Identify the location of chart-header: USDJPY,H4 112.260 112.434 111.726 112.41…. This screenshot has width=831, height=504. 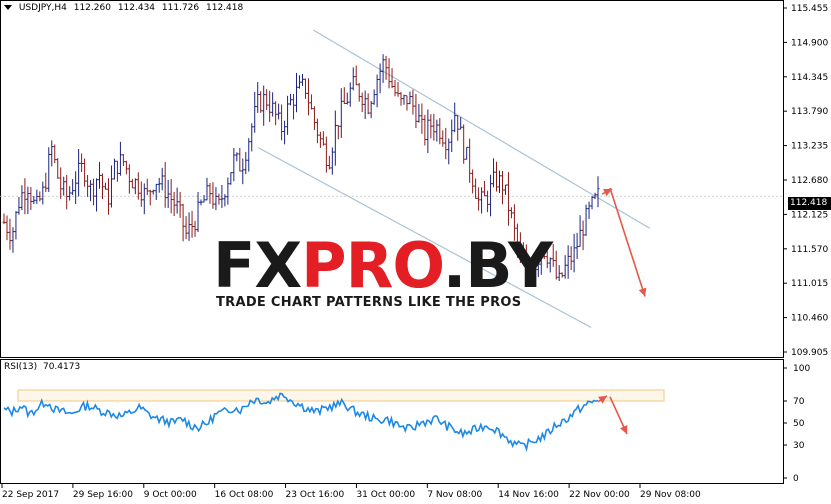
(125, 8).